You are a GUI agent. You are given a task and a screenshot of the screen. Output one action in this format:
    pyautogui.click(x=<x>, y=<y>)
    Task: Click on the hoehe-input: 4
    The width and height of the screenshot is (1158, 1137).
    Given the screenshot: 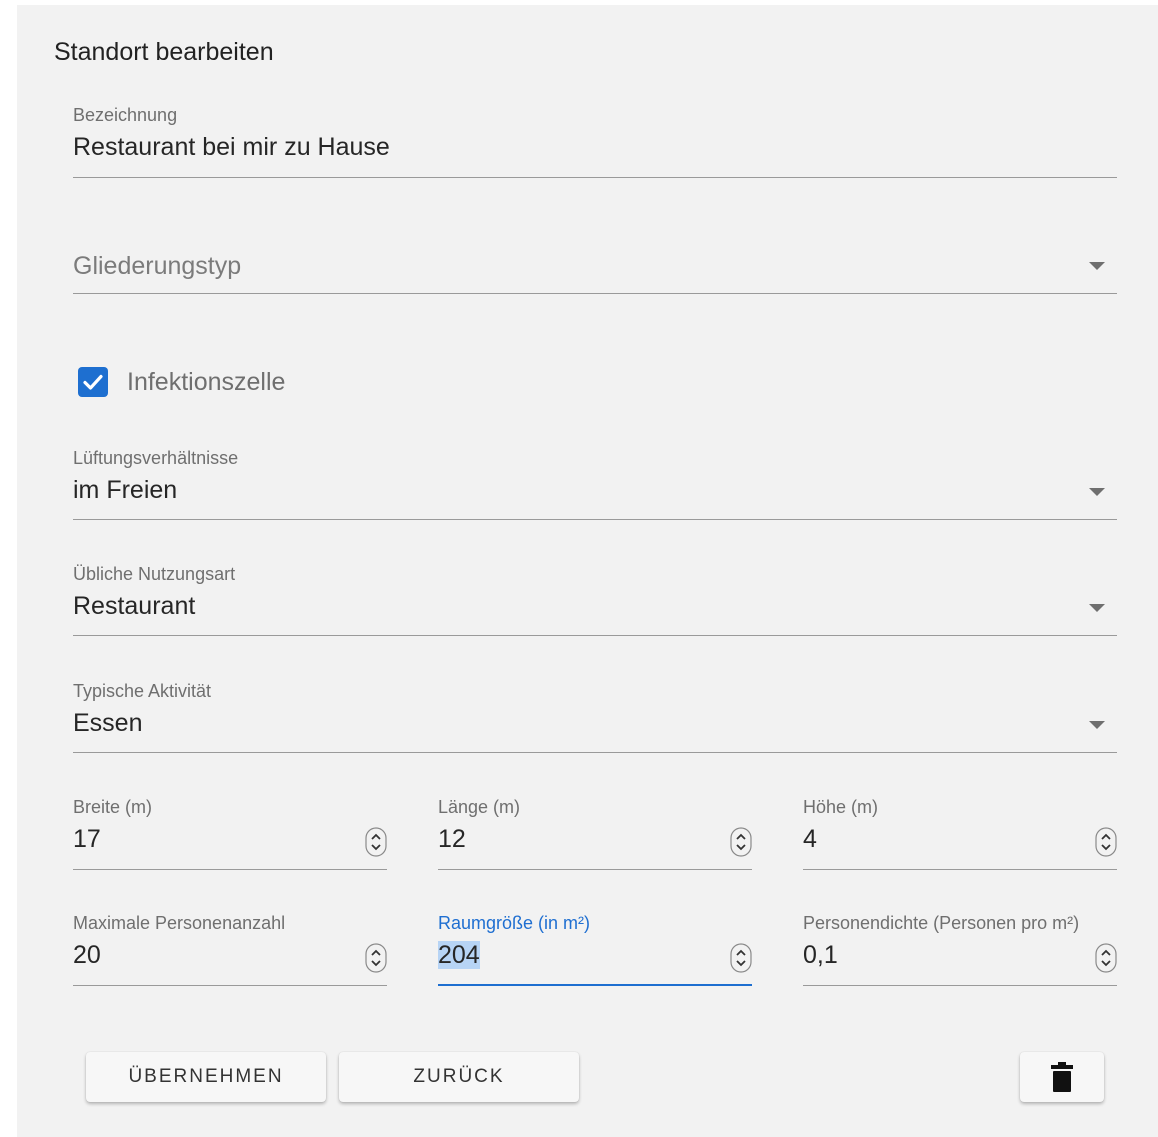 What is the action you would take?
    pyautogui.click(x=810, y=839)
    